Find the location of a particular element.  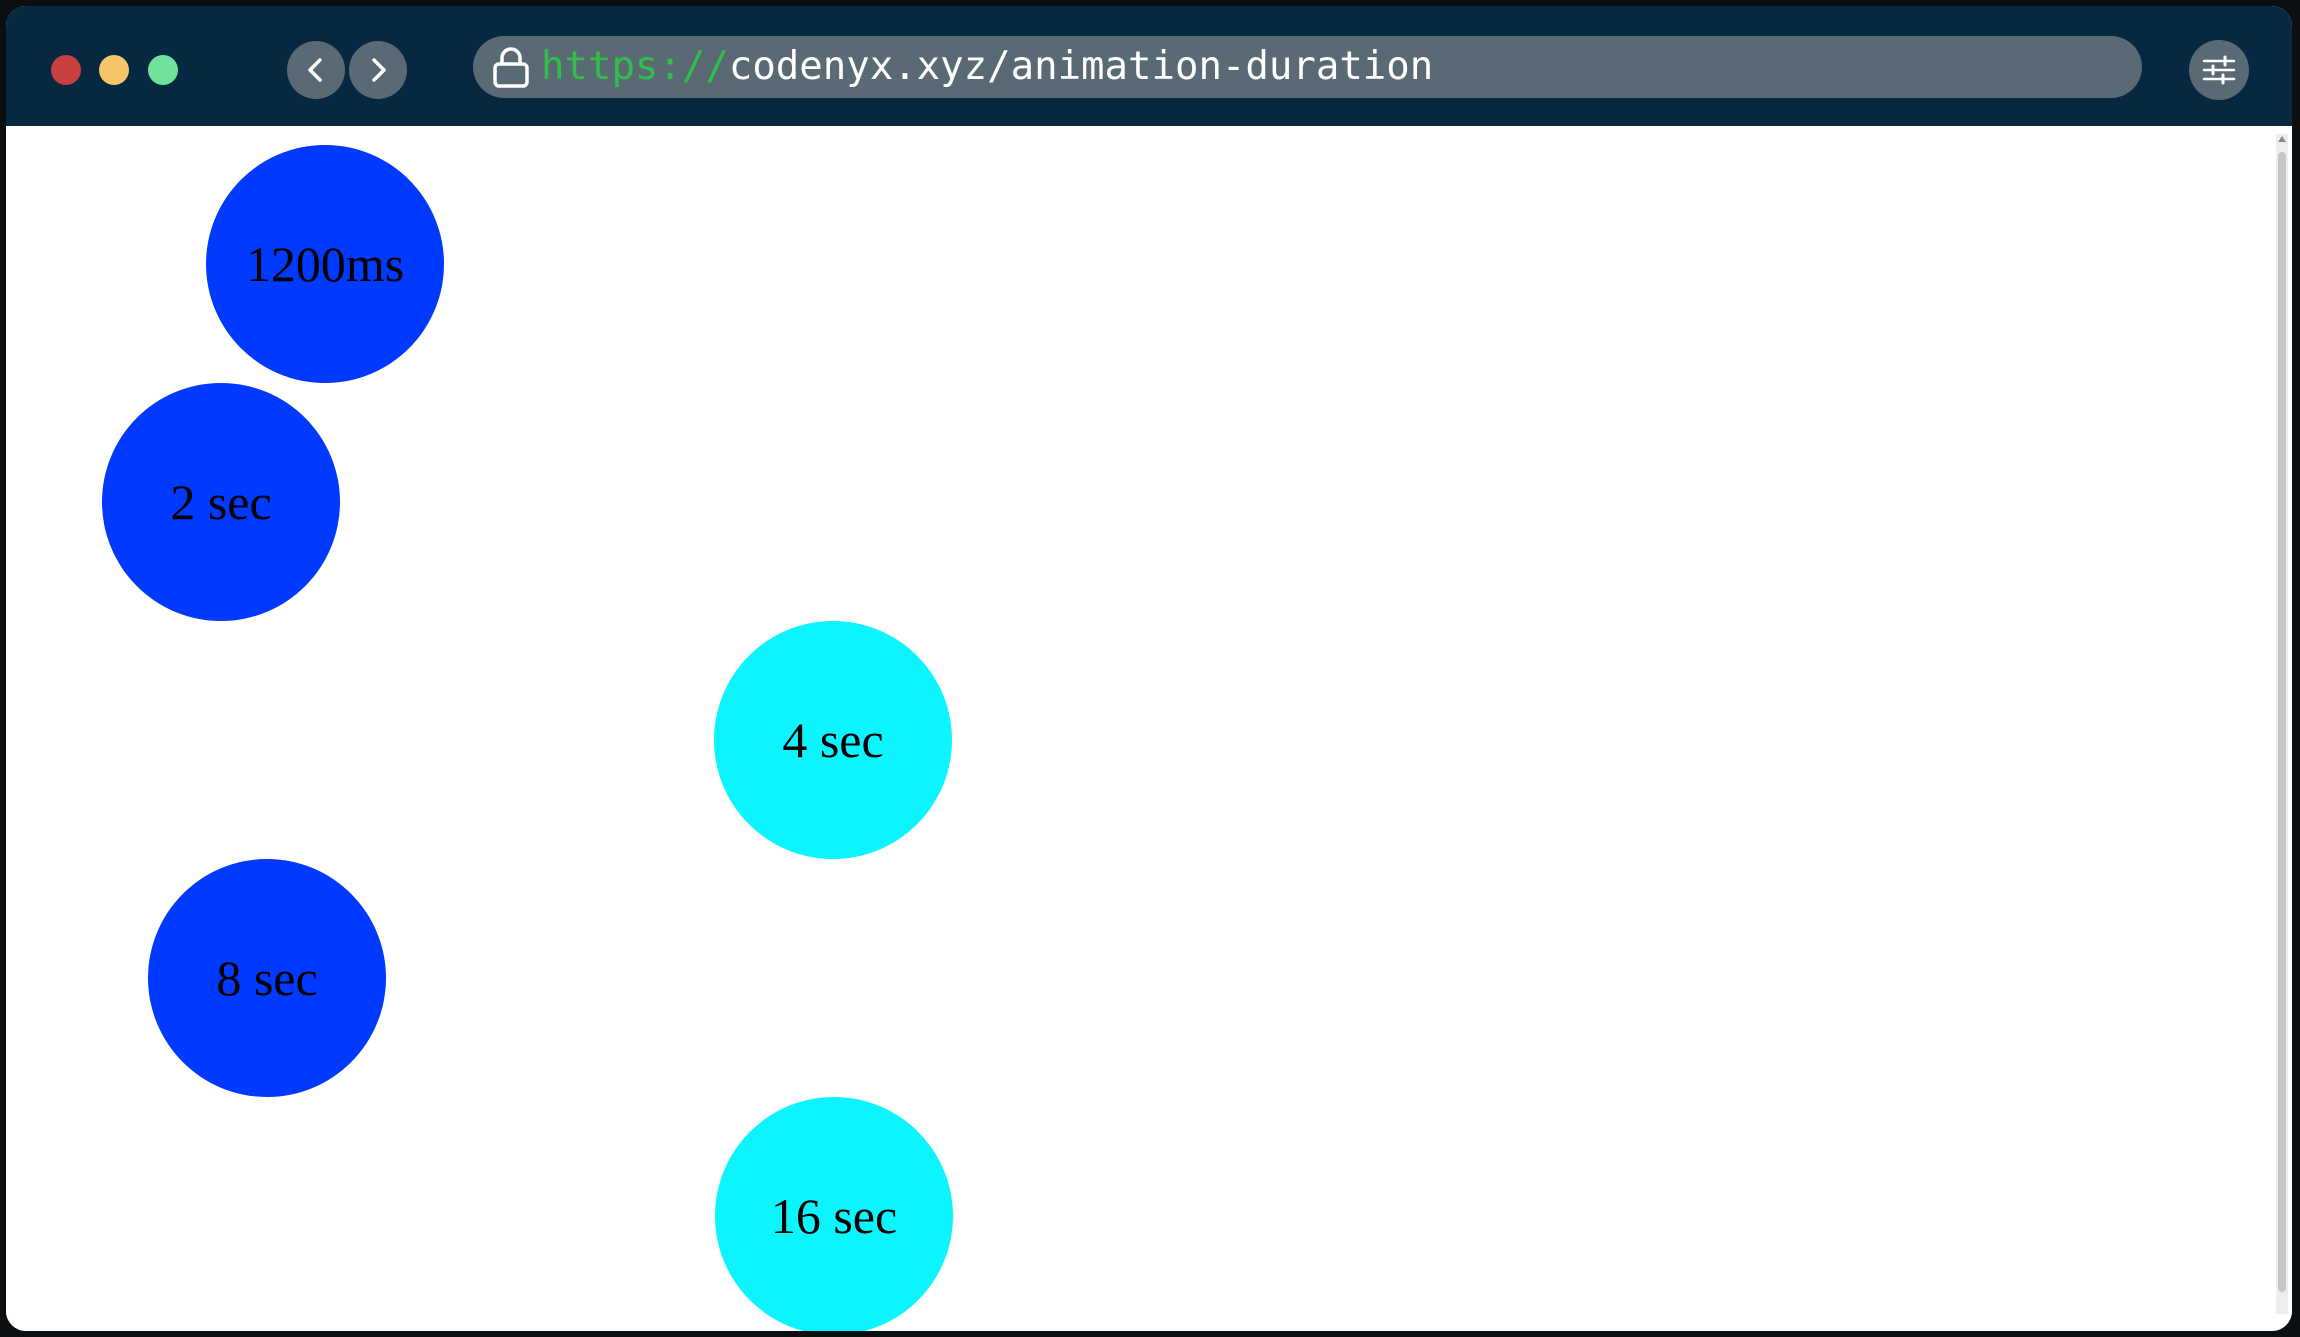

animated-circle-8-sec: 8 sec is located at coordinates (267, 978).